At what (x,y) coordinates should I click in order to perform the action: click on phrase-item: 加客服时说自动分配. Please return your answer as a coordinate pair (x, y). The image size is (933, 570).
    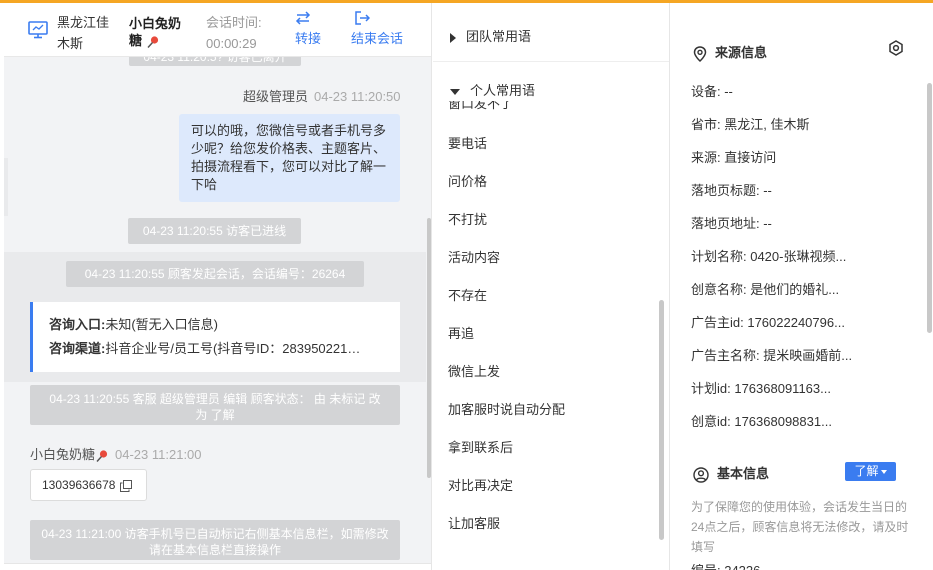
    Looking at the image, I should click on (506, 408).